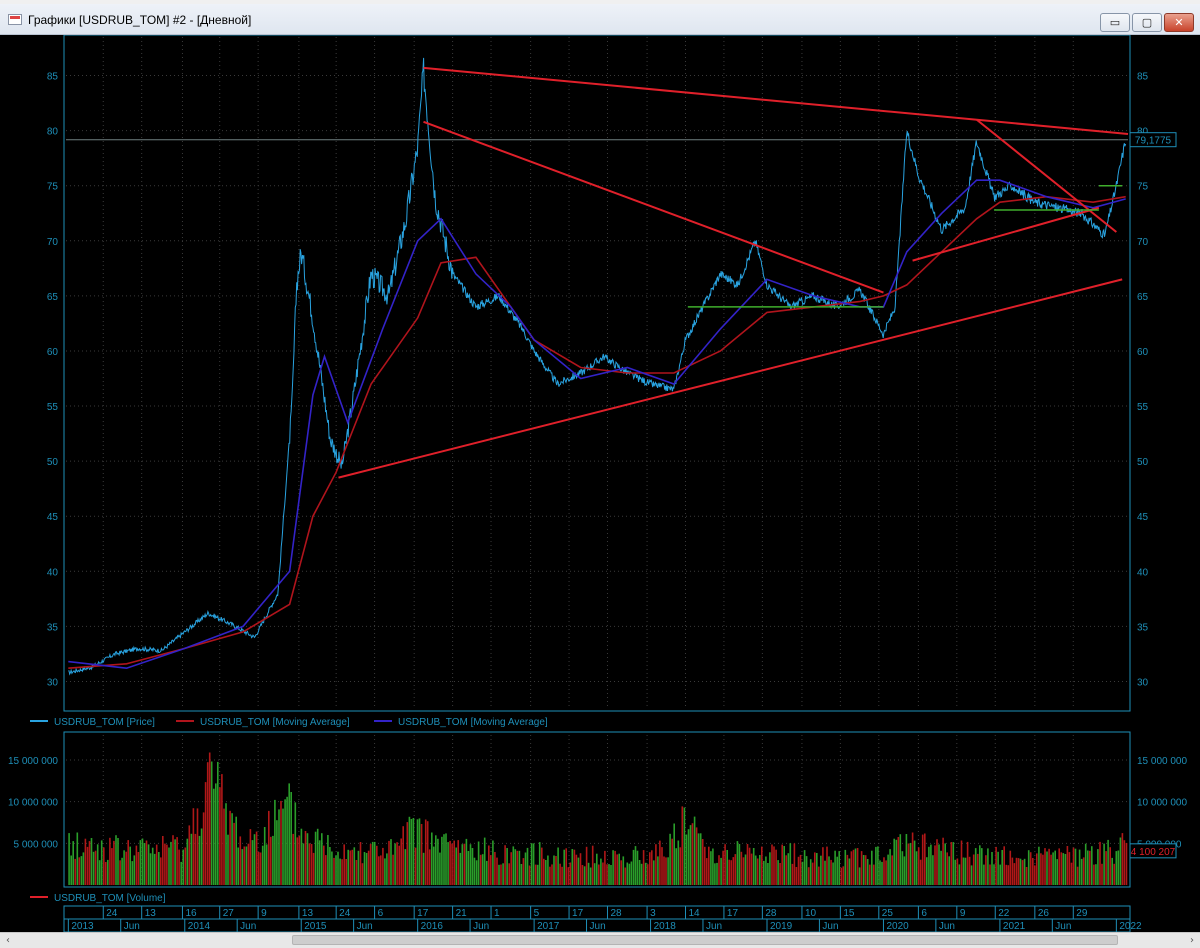 This screenshot has width=1200, height=948. What do you see at coordinates (53, 517) in the screenshot?
I see `price-axis-left-tick: 45` at bounding box center [53, 517].